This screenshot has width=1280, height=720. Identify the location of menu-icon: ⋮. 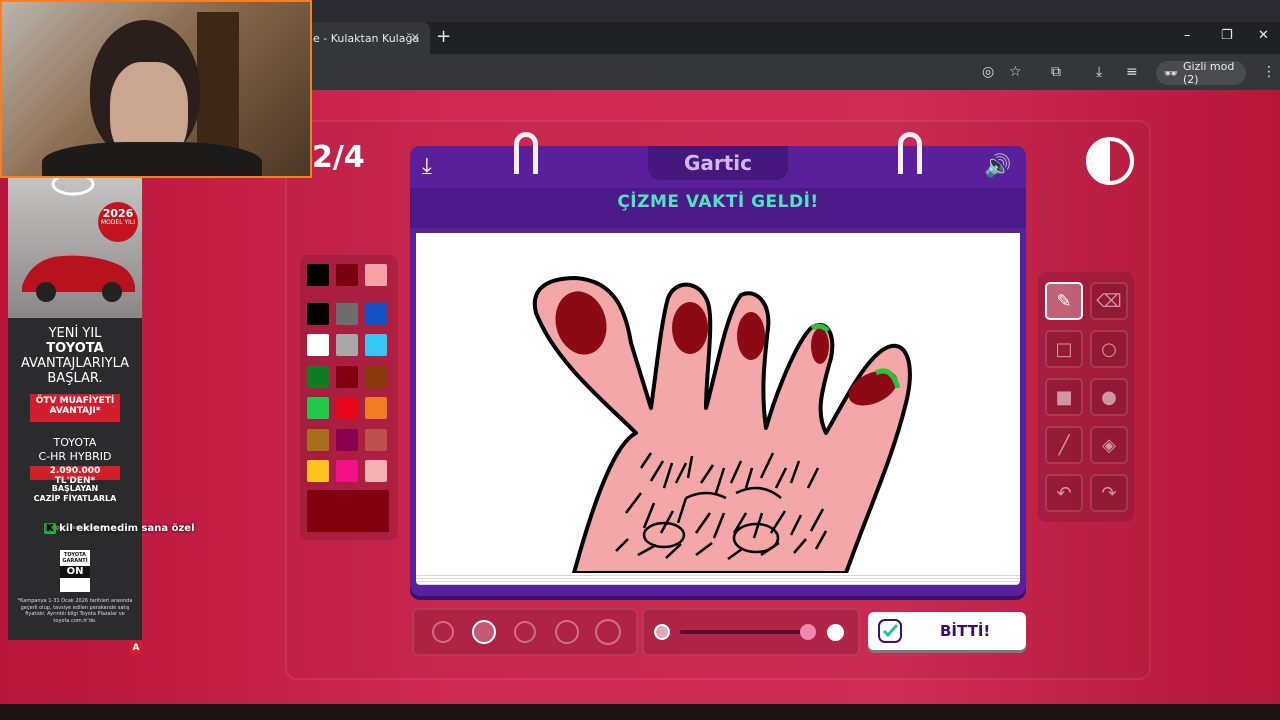
(1269, 72).